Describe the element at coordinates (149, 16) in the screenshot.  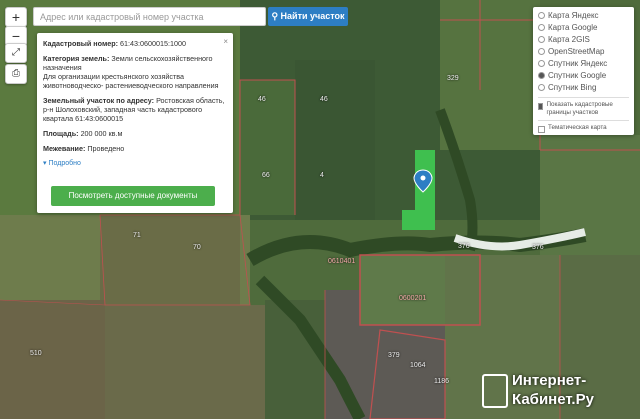
I see `search-input: Адрес или кадастровый номер участка` at that location.